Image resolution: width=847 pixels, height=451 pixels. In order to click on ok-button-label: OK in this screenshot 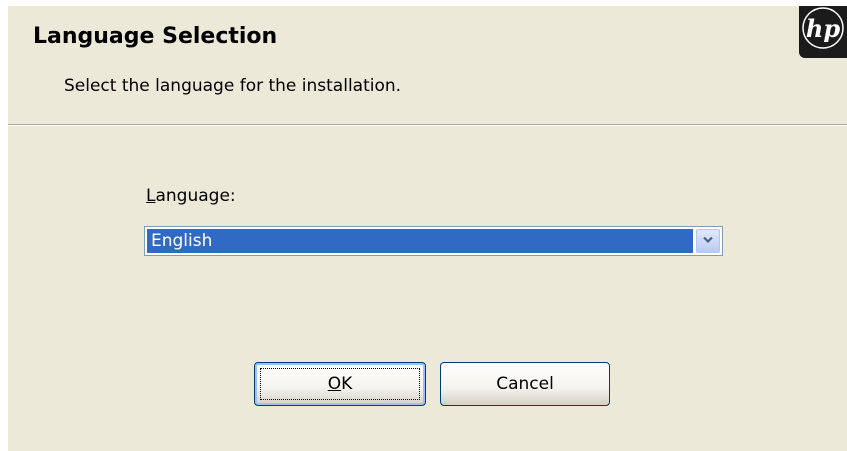, I will do `click(340, 384)`.